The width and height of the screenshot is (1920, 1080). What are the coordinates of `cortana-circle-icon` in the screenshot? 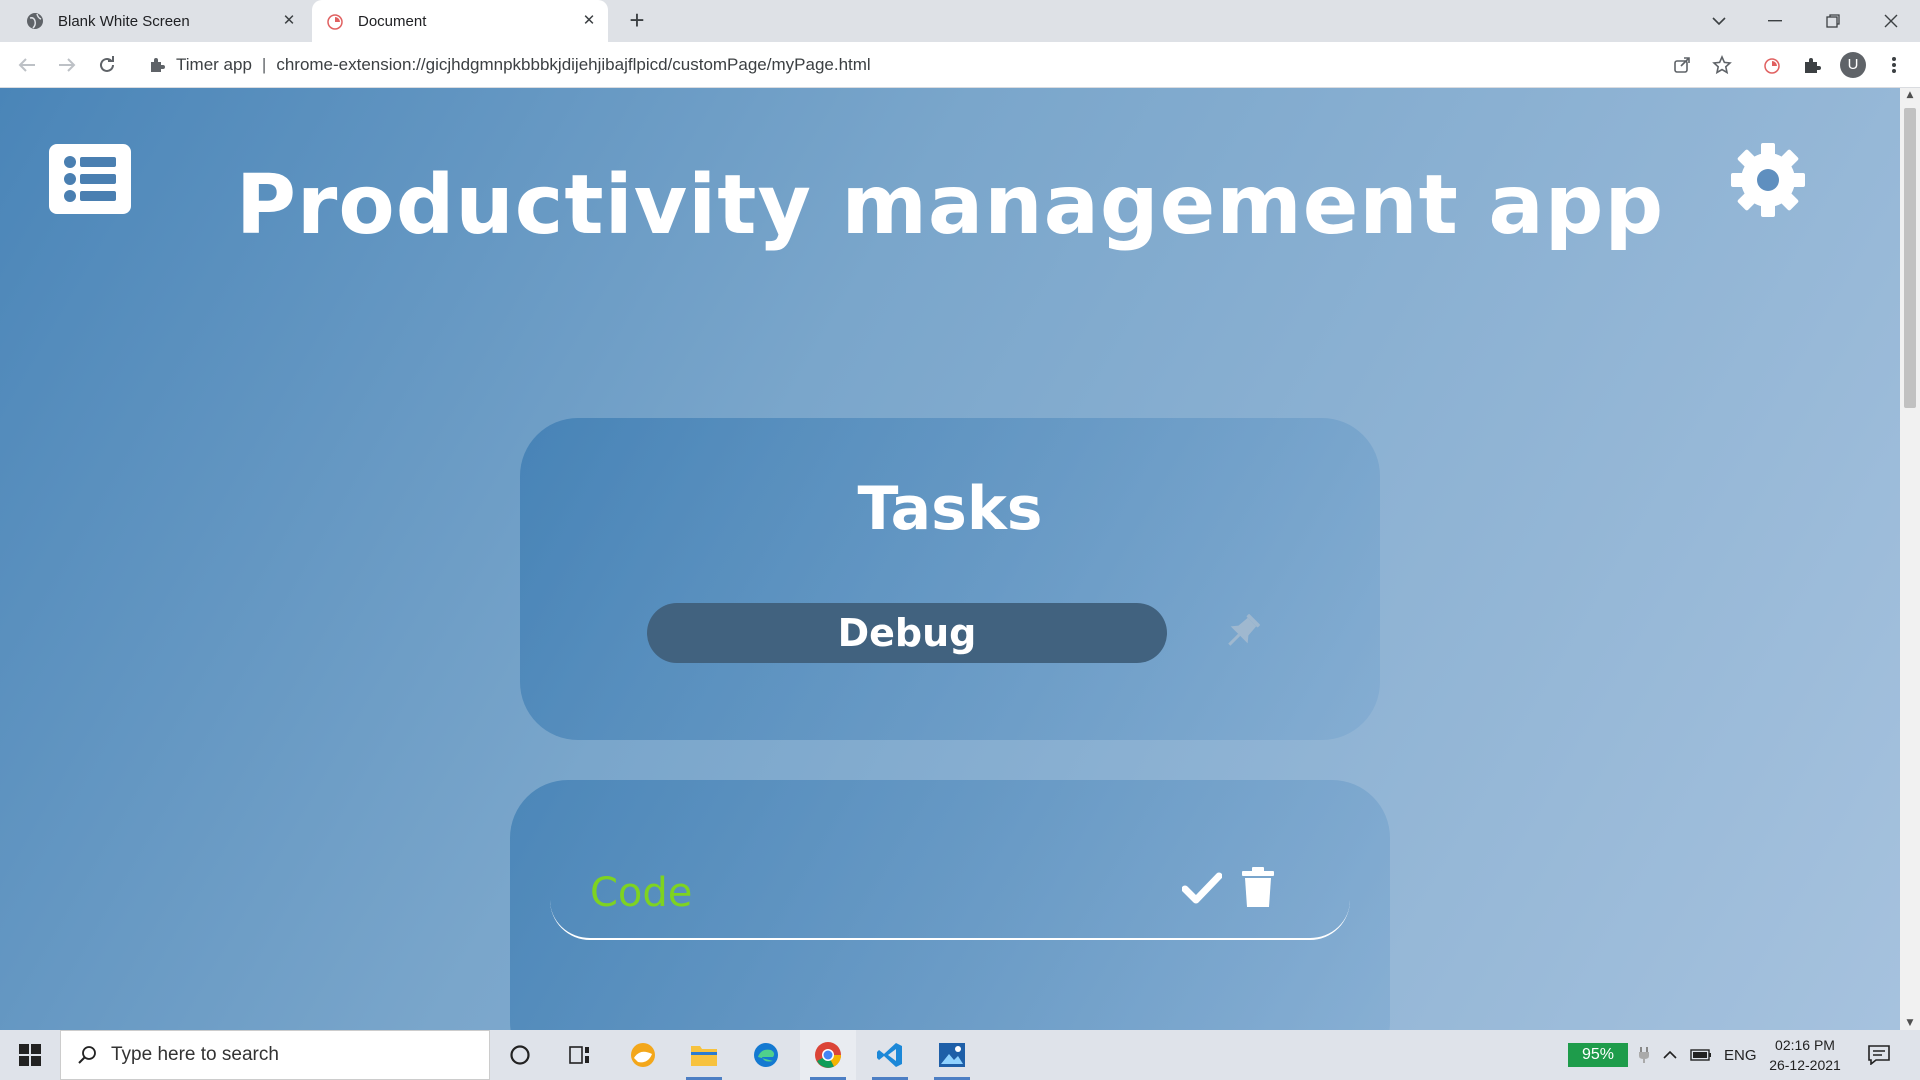 It's located at (520, 1055).